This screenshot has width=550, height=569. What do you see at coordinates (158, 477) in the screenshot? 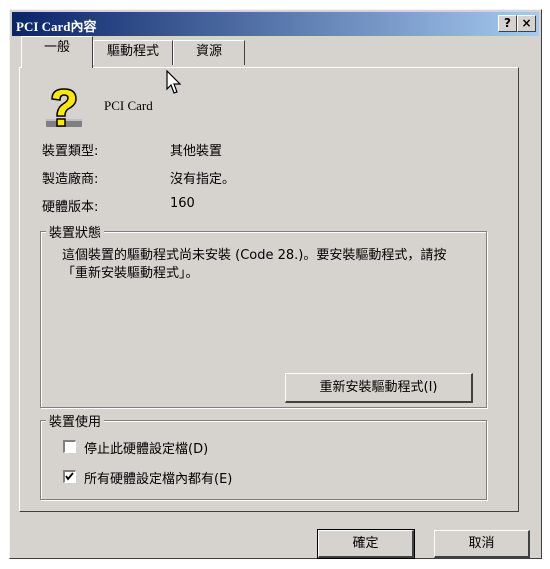
I see `all-profiles-label: 所有硬體設定檔內都有(E)` at bounding box center [158, 477].